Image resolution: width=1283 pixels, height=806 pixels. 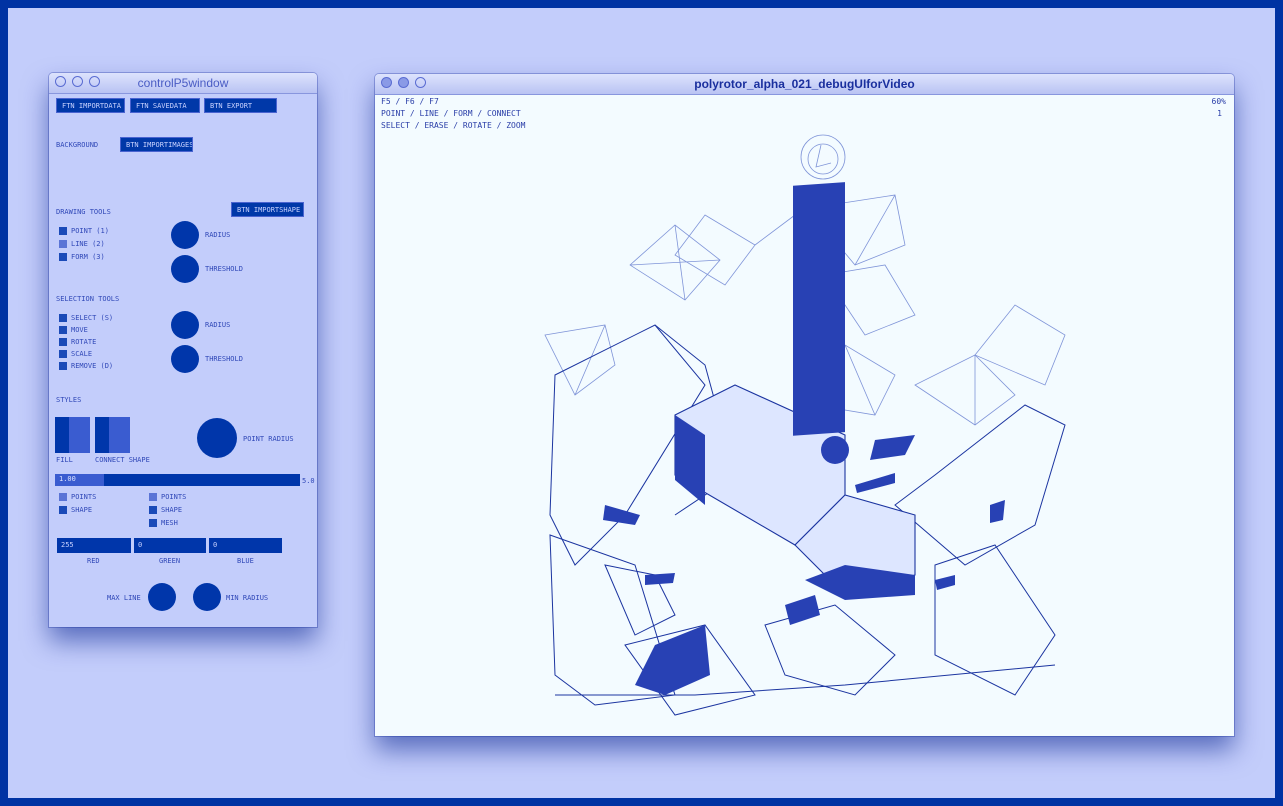 I want to click on style-shape-a: SHAPE, so click(x=75, y=510).